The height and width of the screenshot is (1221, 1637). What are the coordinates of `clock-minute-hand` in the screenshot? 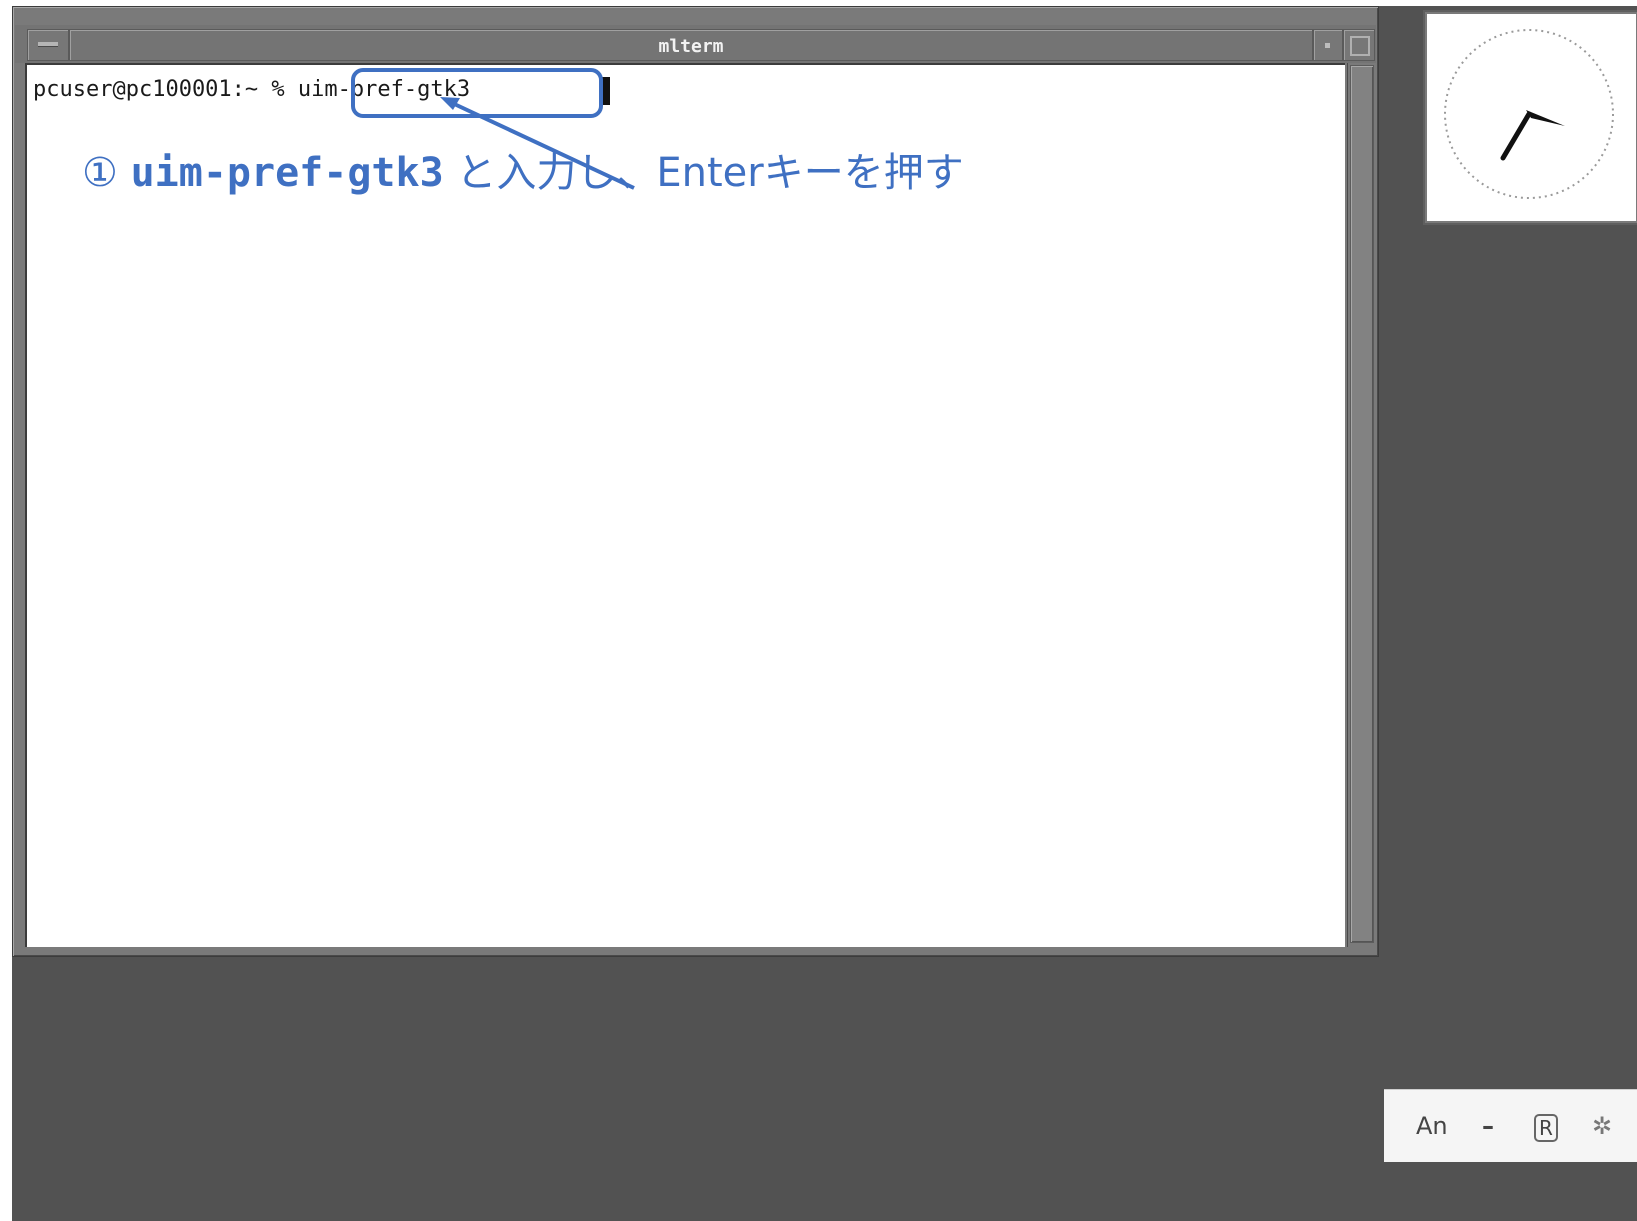 It's located at (1545, 118).